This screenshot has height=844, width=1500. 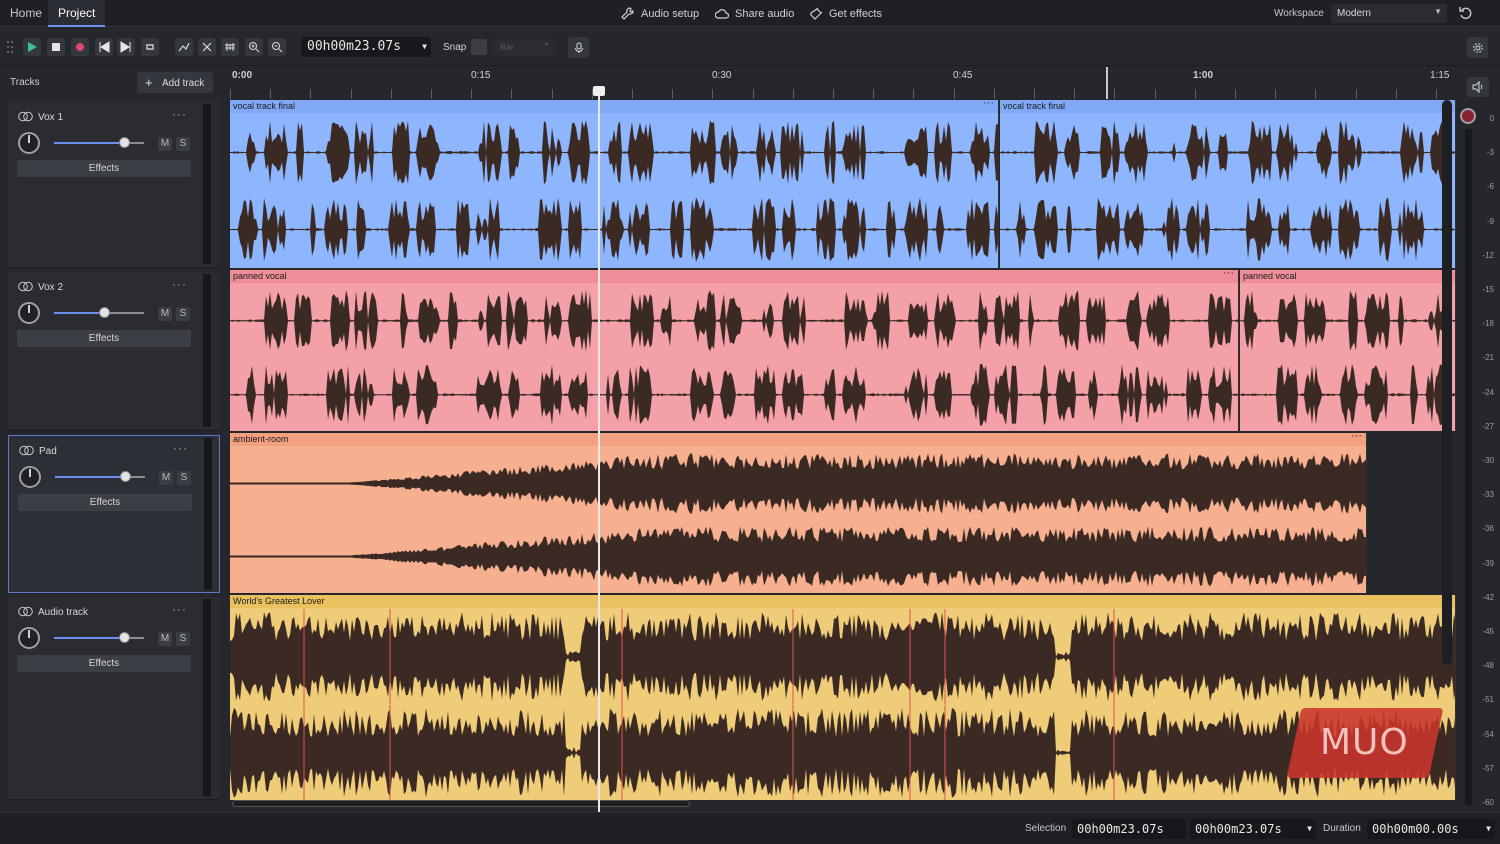 I want to click on selection-end-field: 00h00m23.07s ▼, so click(x=1253, y=829).